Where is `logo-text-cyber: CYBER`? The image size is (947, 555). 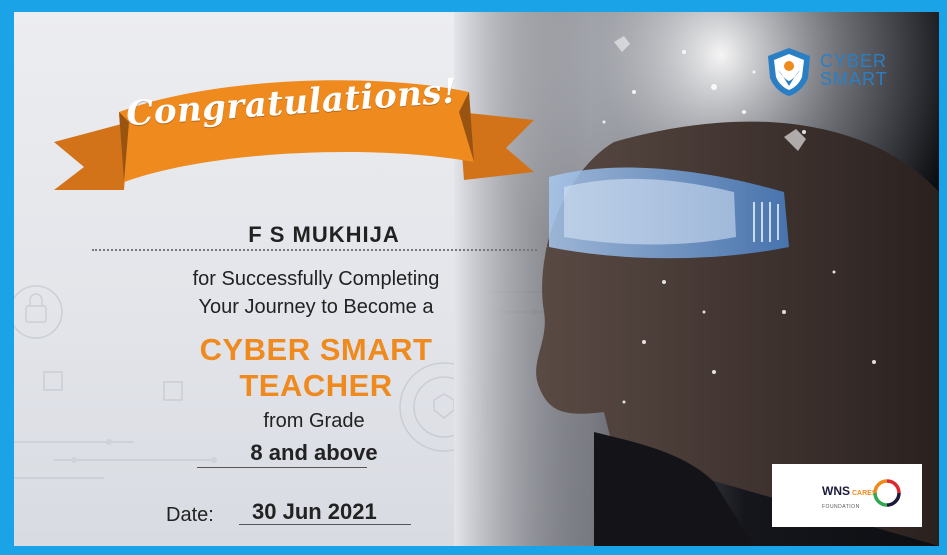
logo-text-cyber: CYBER is located at coordinates (854, 61).